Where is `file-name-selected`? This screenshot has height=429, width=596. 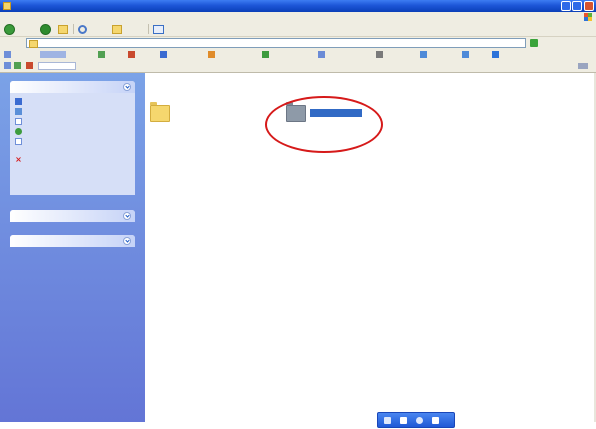 file-name-selected is located at coordinates (336, 113).